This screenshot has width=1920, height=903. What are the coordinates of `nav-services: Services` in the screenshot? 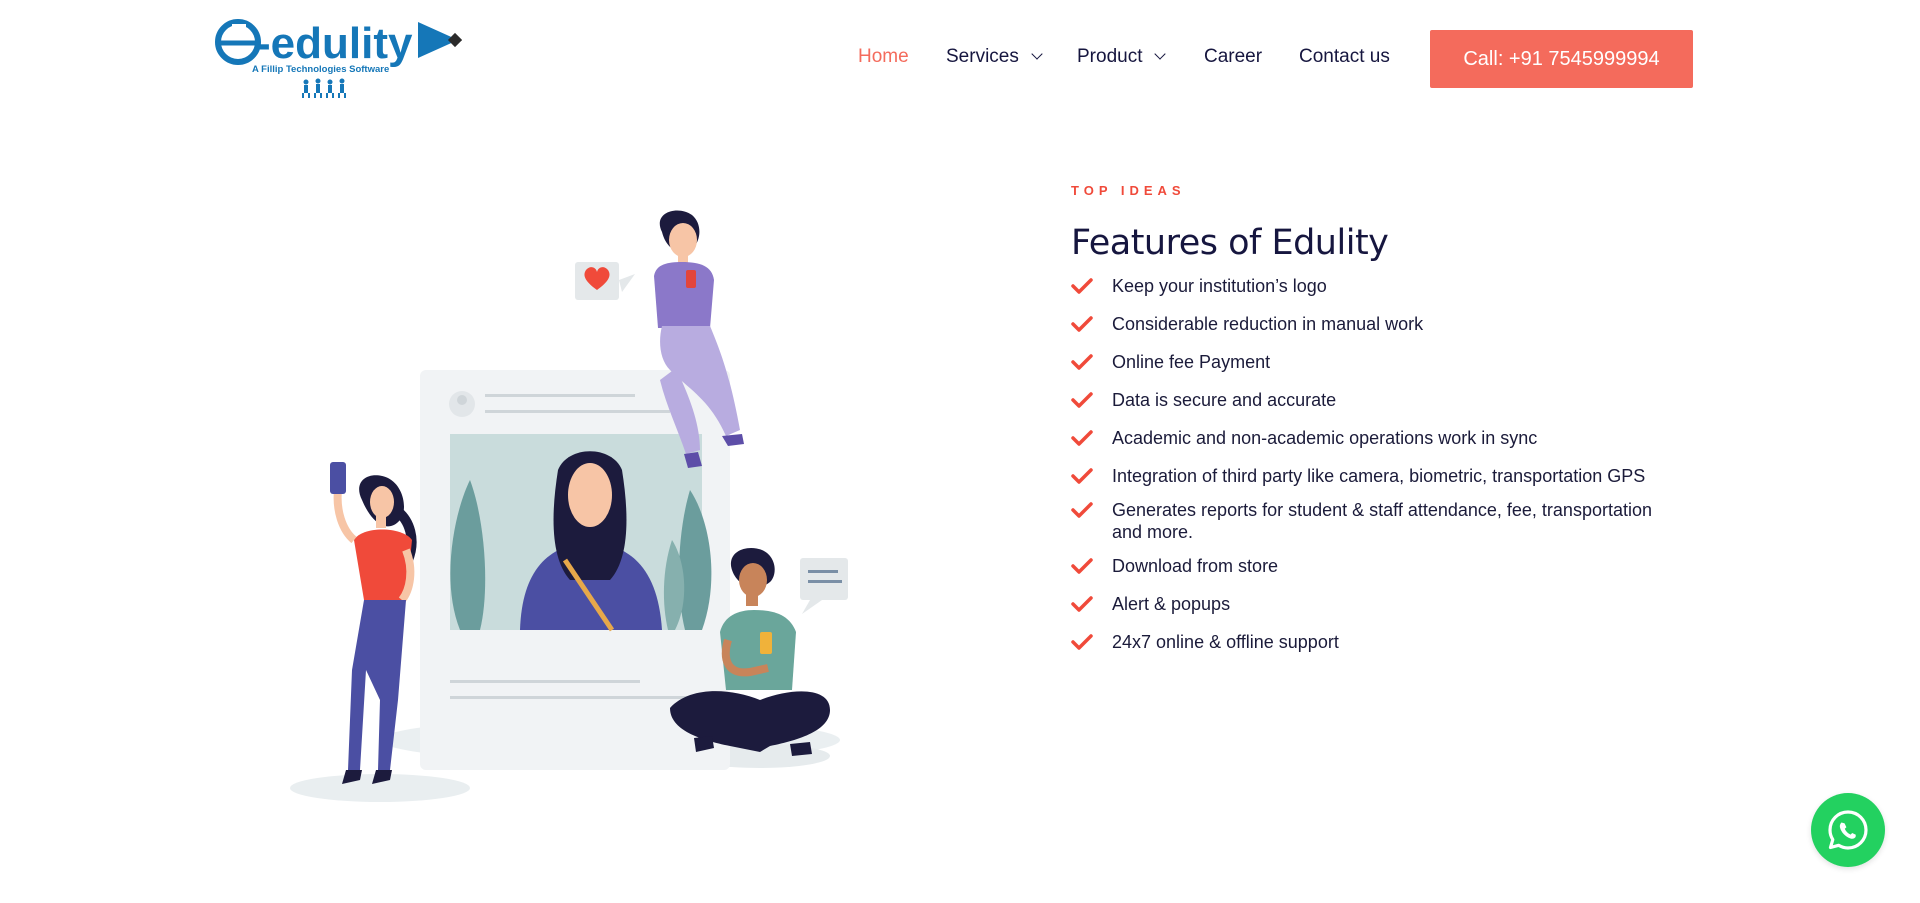 It's located at (994, 57).